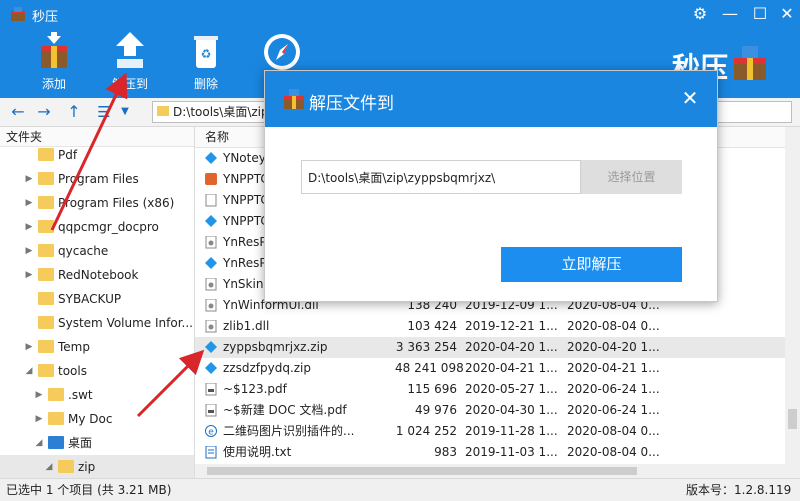  I want to click on extract-icon, so click(130, 50).